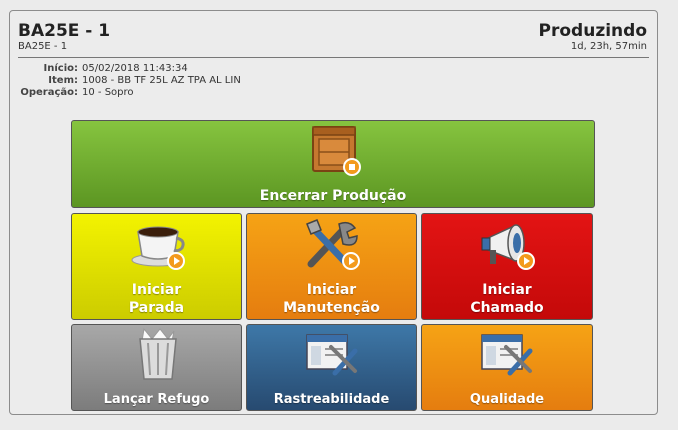  I want to click on end-production-label: Encerrar Produção, so click(333, 196).